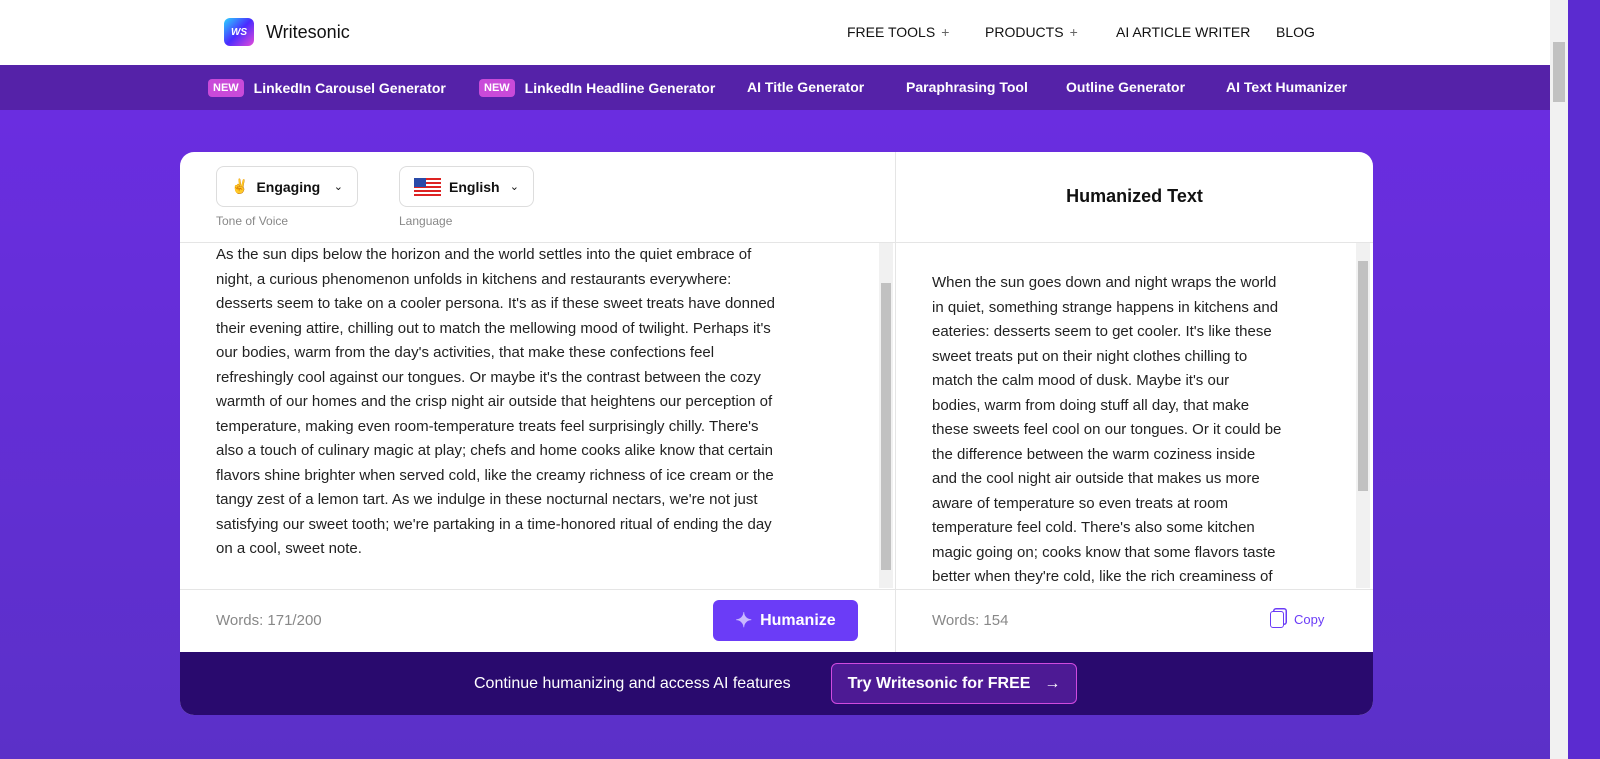 This screenshot has width=1600, height=759. I want to click on subnav-outline: Outline Generator, so click(1125, 87).